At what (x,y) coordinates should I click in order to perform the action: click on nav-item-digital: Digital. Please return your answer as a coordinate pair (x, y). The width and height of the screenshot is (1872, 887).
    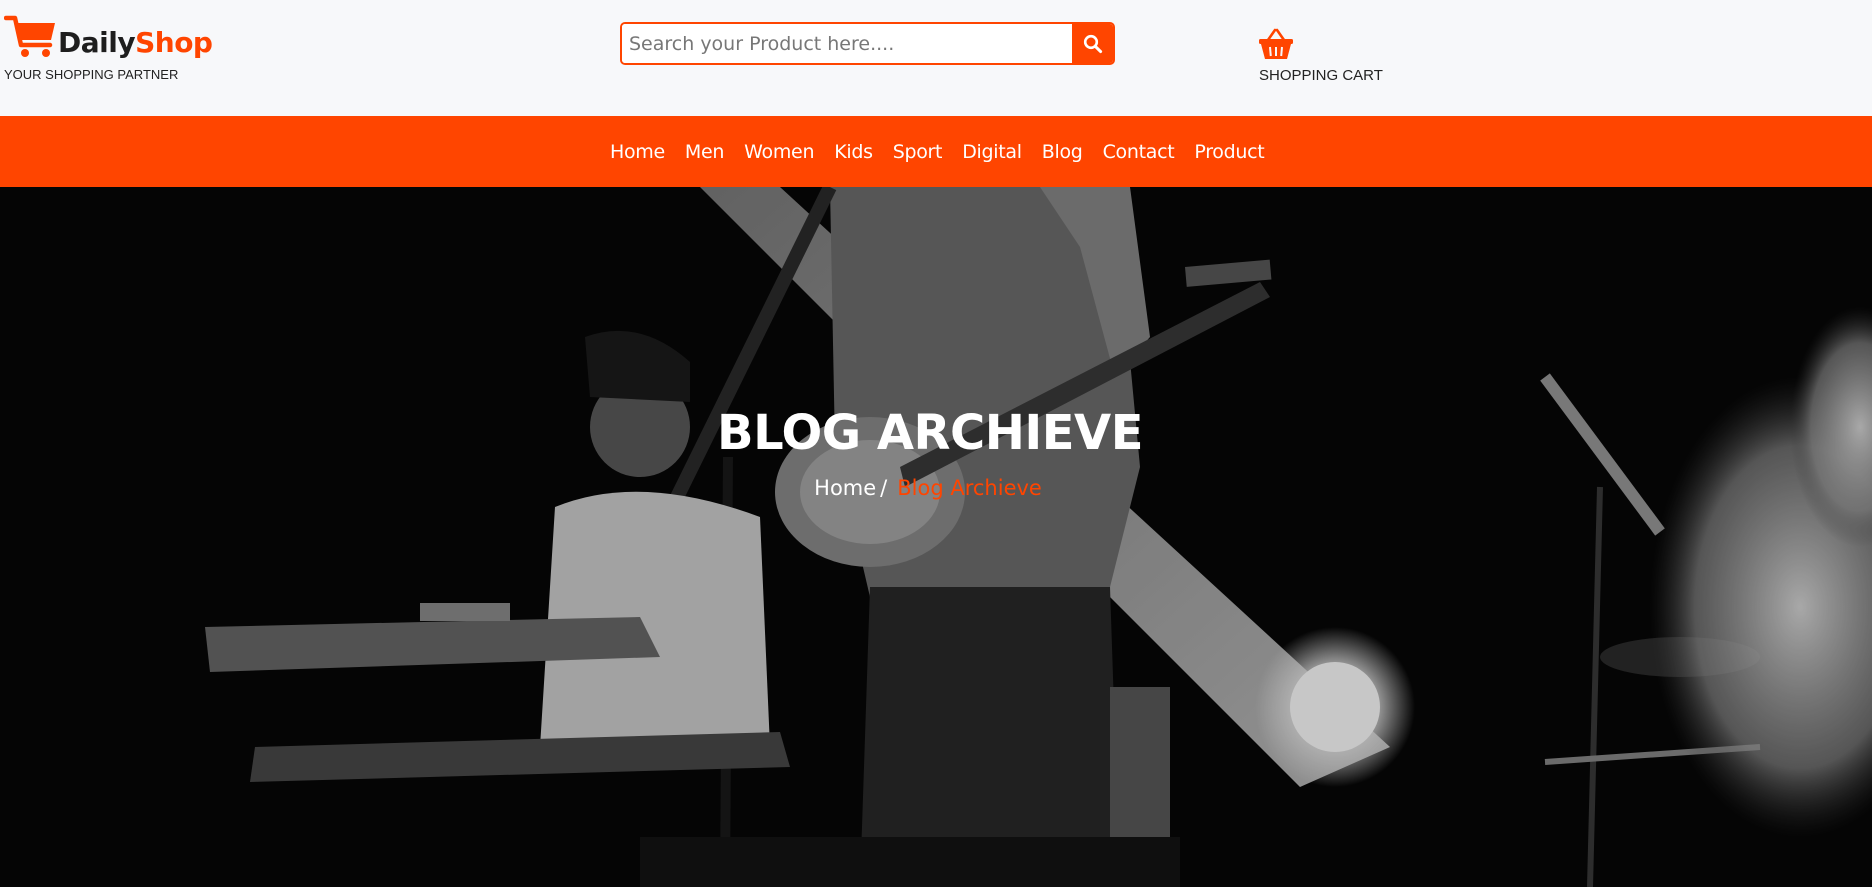
    Looking at the image, I should click on (992, 152).